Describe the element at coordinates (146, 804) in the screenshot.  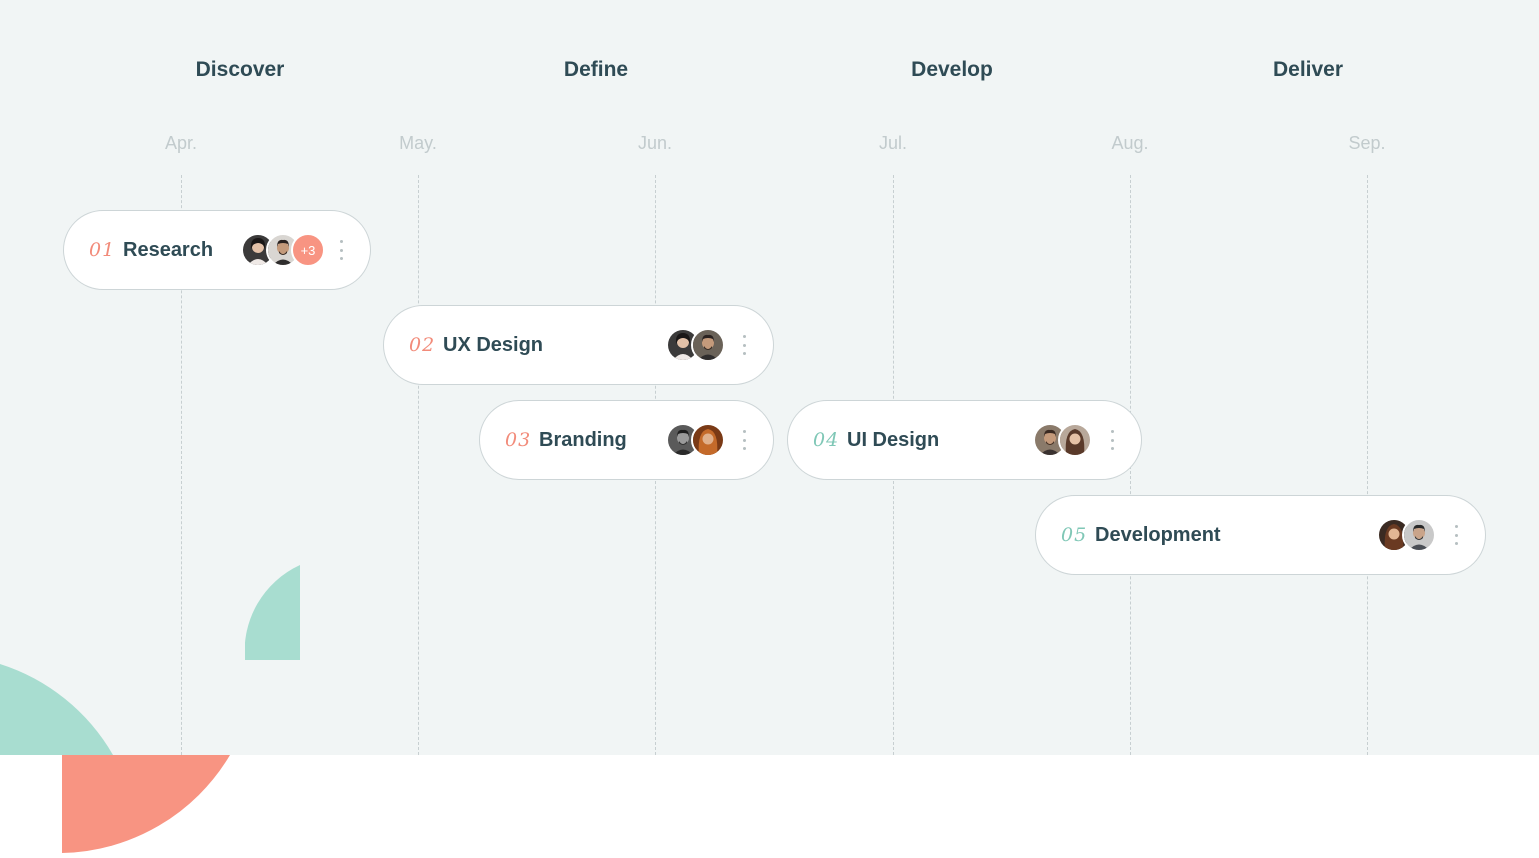
I see `coral-quarter-shape` at that location.